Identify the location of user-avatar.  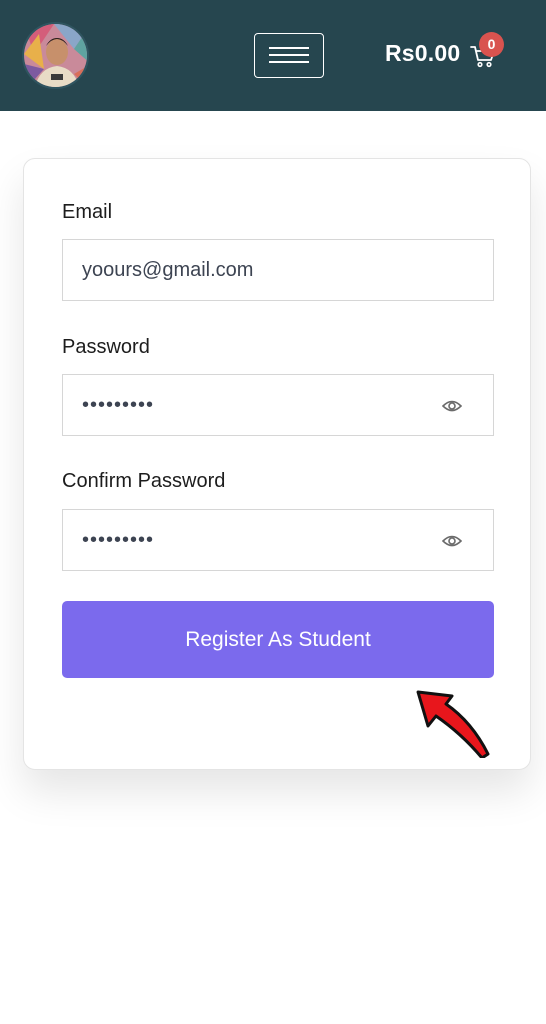
(55, 55).